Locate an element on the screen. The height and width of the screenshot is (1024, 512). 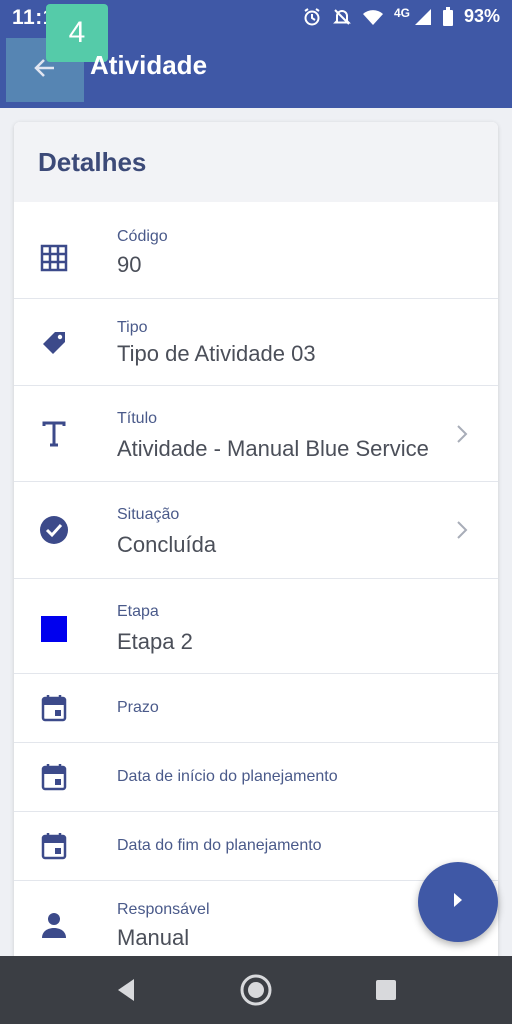
row-value: Manual is located at coordinates (153, 937).